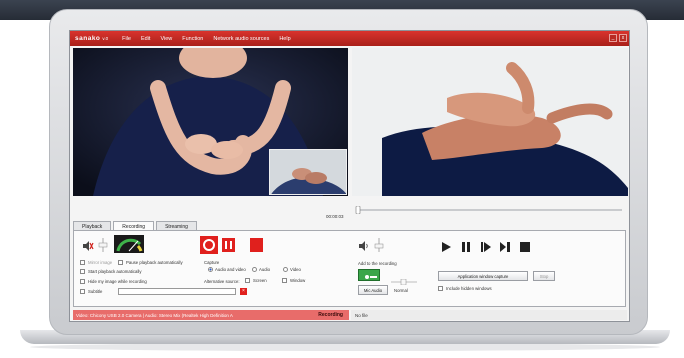 This screenshot has width=684, height=358. I want to click on capture-audio-and-video: Audio and video, so click(227, 269).